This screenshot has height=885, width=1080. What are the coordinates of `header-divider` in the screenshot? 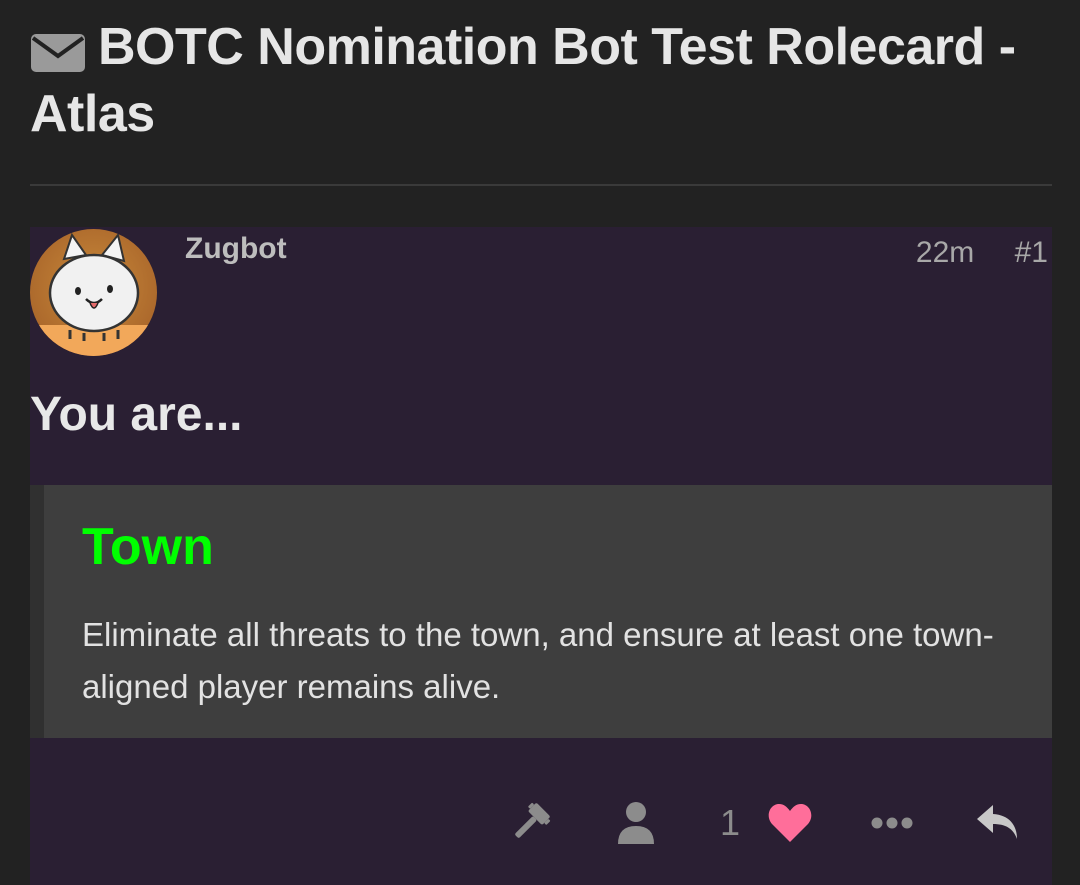 It's located at (541, 185).